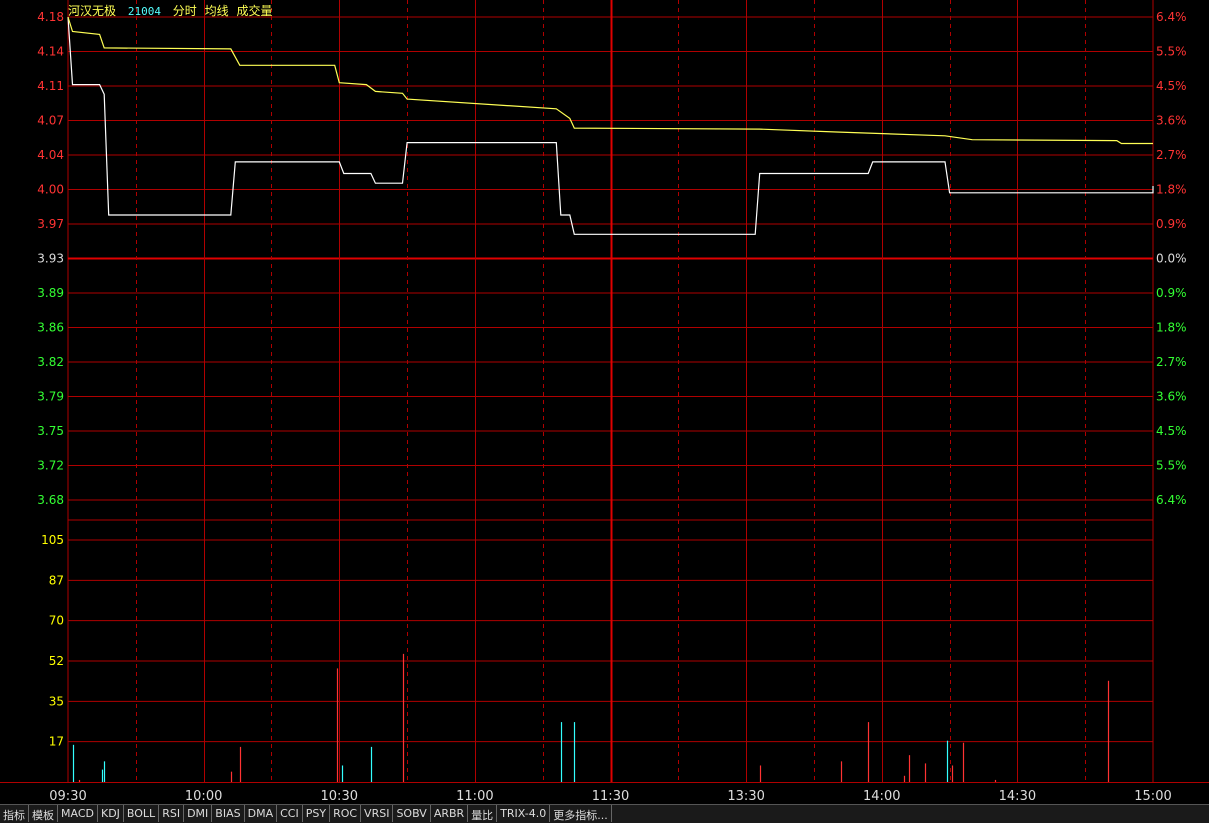 The width and height of the screenshot is (1209, 823). I want to click on time-tick-label: 11:00, so click(474, 796).